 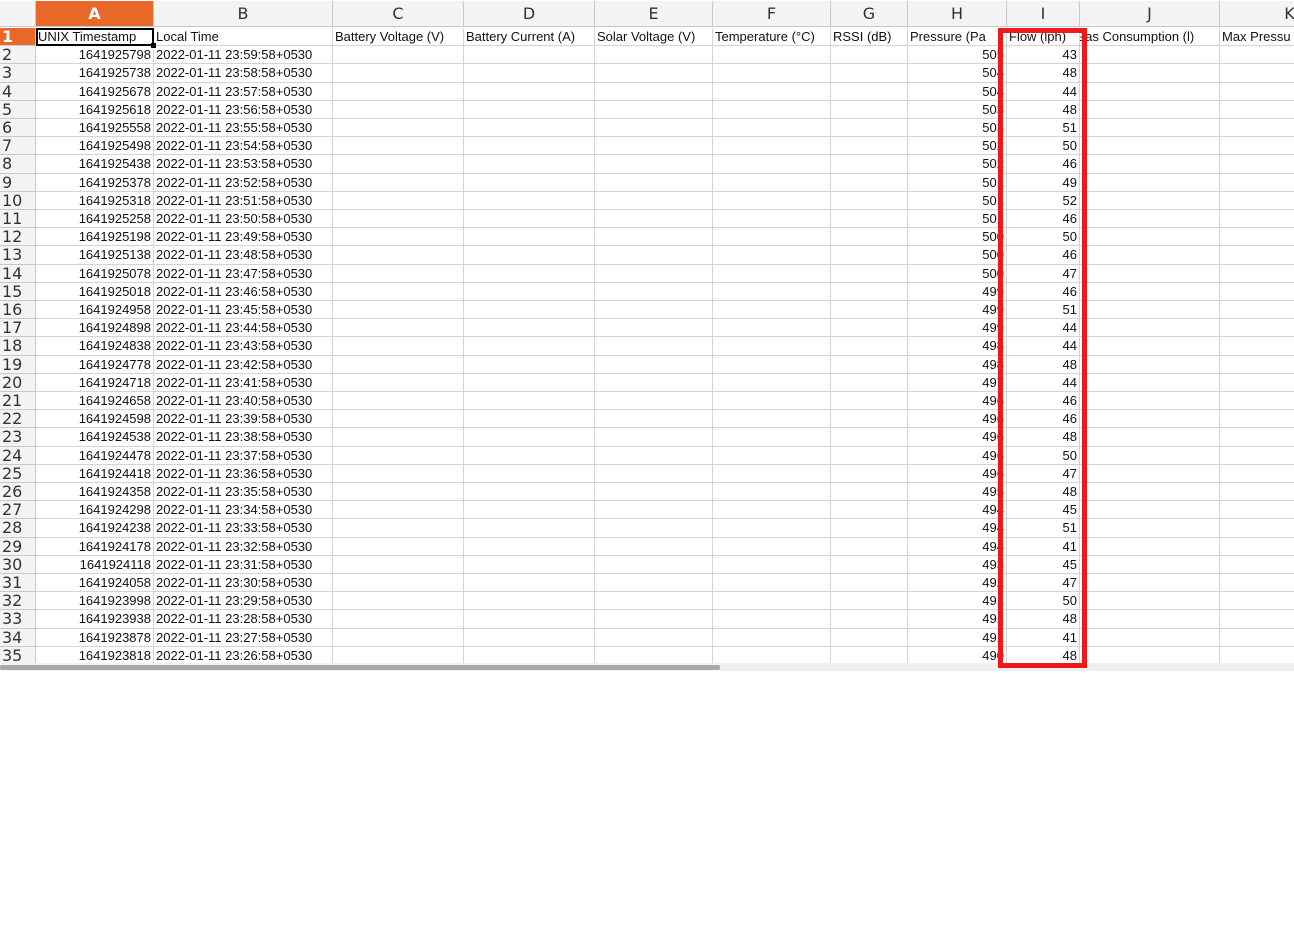 What do you see at coordinates (18, 273) in the screenshot?
I see `row-header: 14` at bounding box center [18, 273].